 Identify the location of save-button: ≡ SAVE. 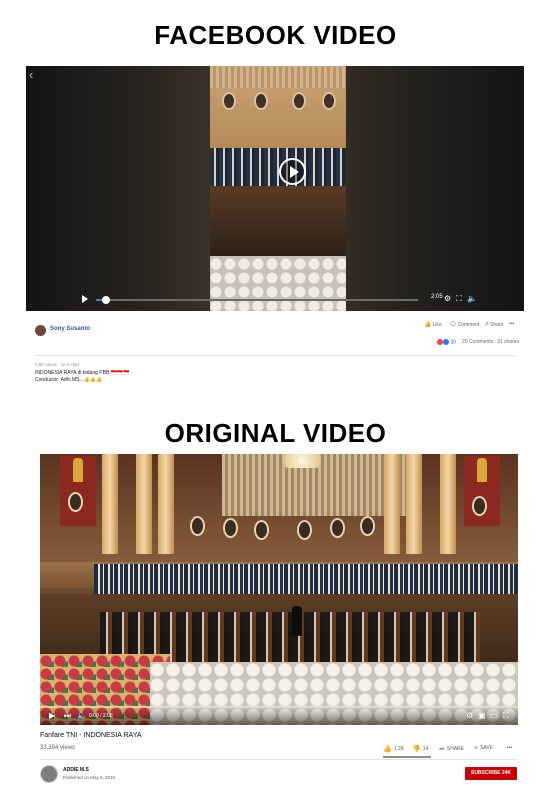
(483, 748).